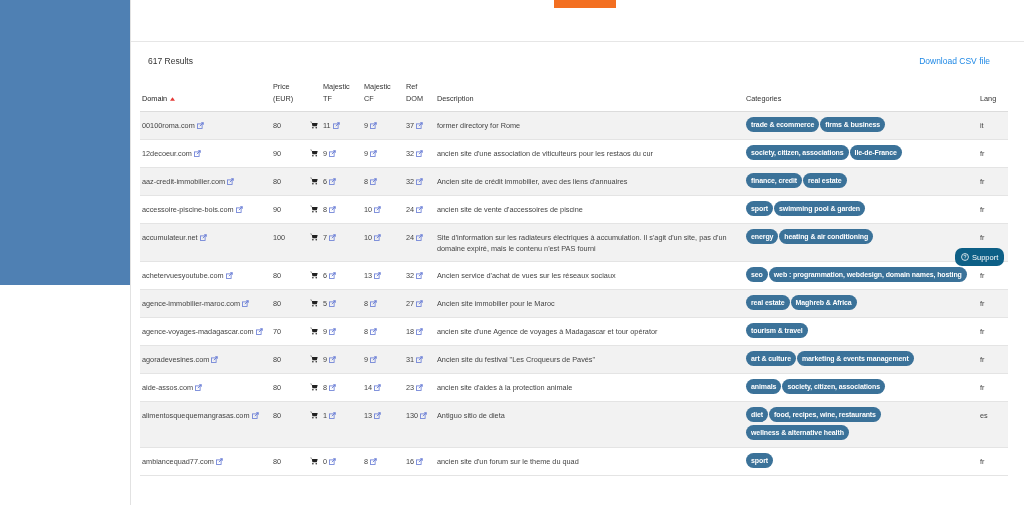 This screenshot has width=1024, height=505. I want to click on help-icon, so click(965, 257).